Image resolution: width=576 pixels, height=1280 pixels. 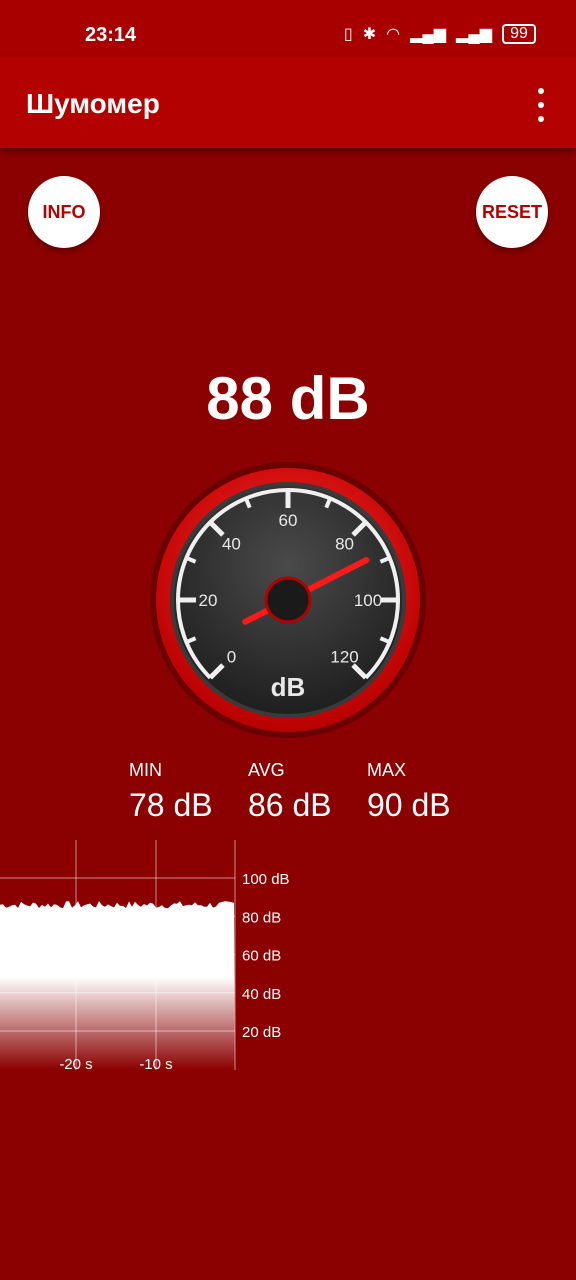 I want to click on history-y-label: 100 dB, so click(x=266, y=879).